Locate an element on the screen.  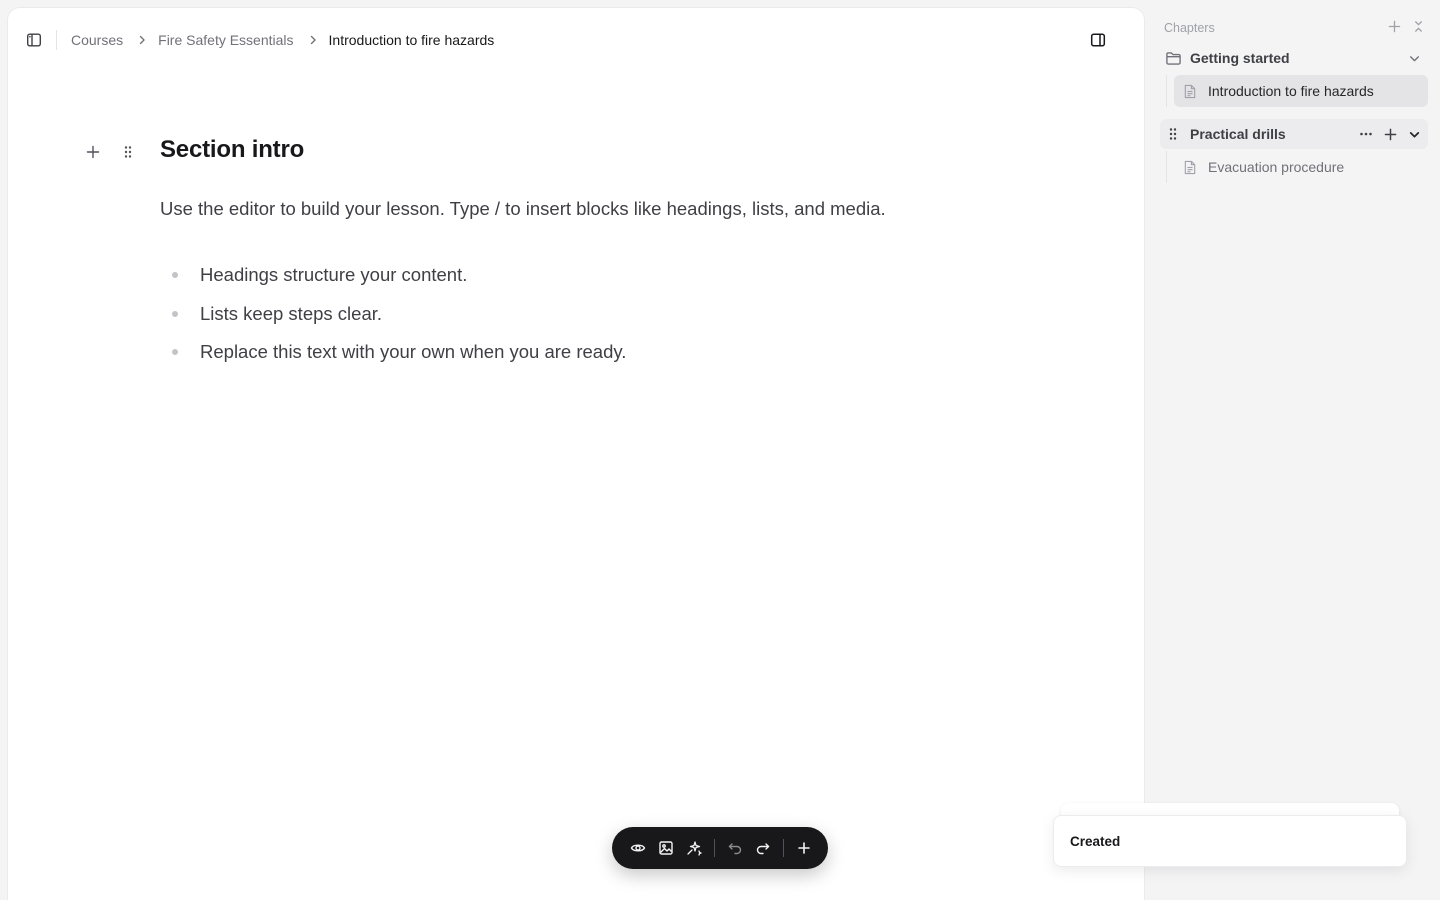
sidebar-toggle-button is located at coordinates (34, 40).